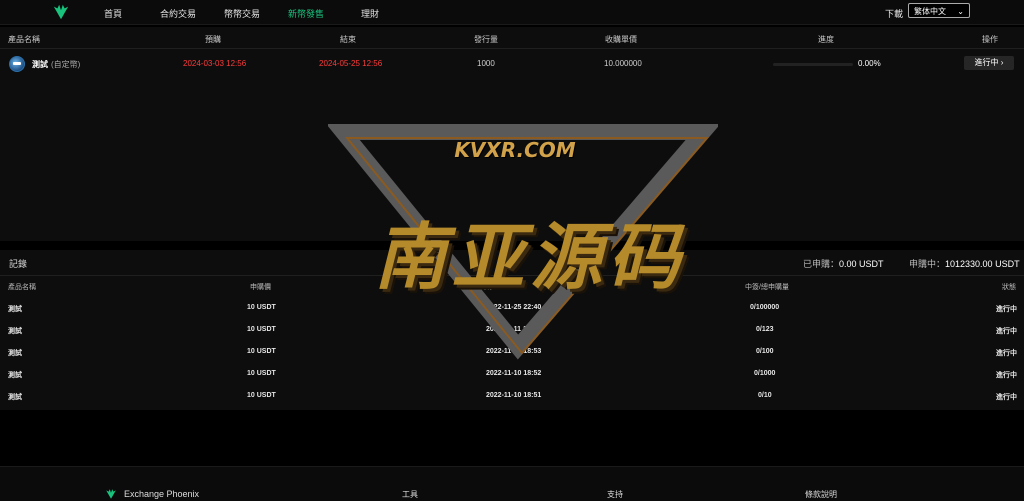 This screenshot has height=501, width=1024. Describe the element at coordinates (515, 150) in the screenshot. I see `watermark-site: KVXR.COM` at that location.